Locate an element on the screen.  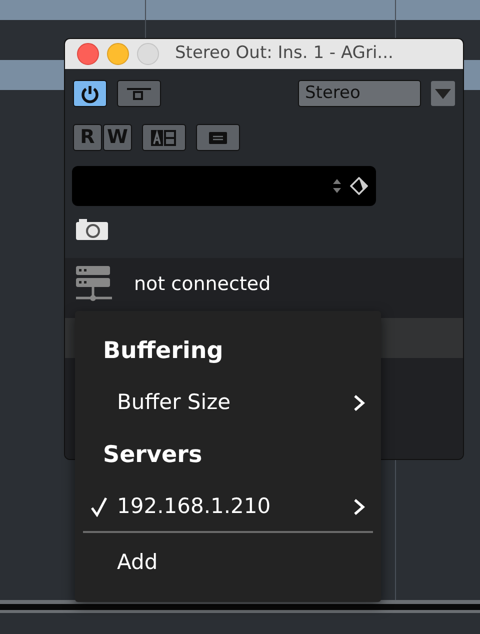
menu-item-label: Add is located at coordinates (137, 562).